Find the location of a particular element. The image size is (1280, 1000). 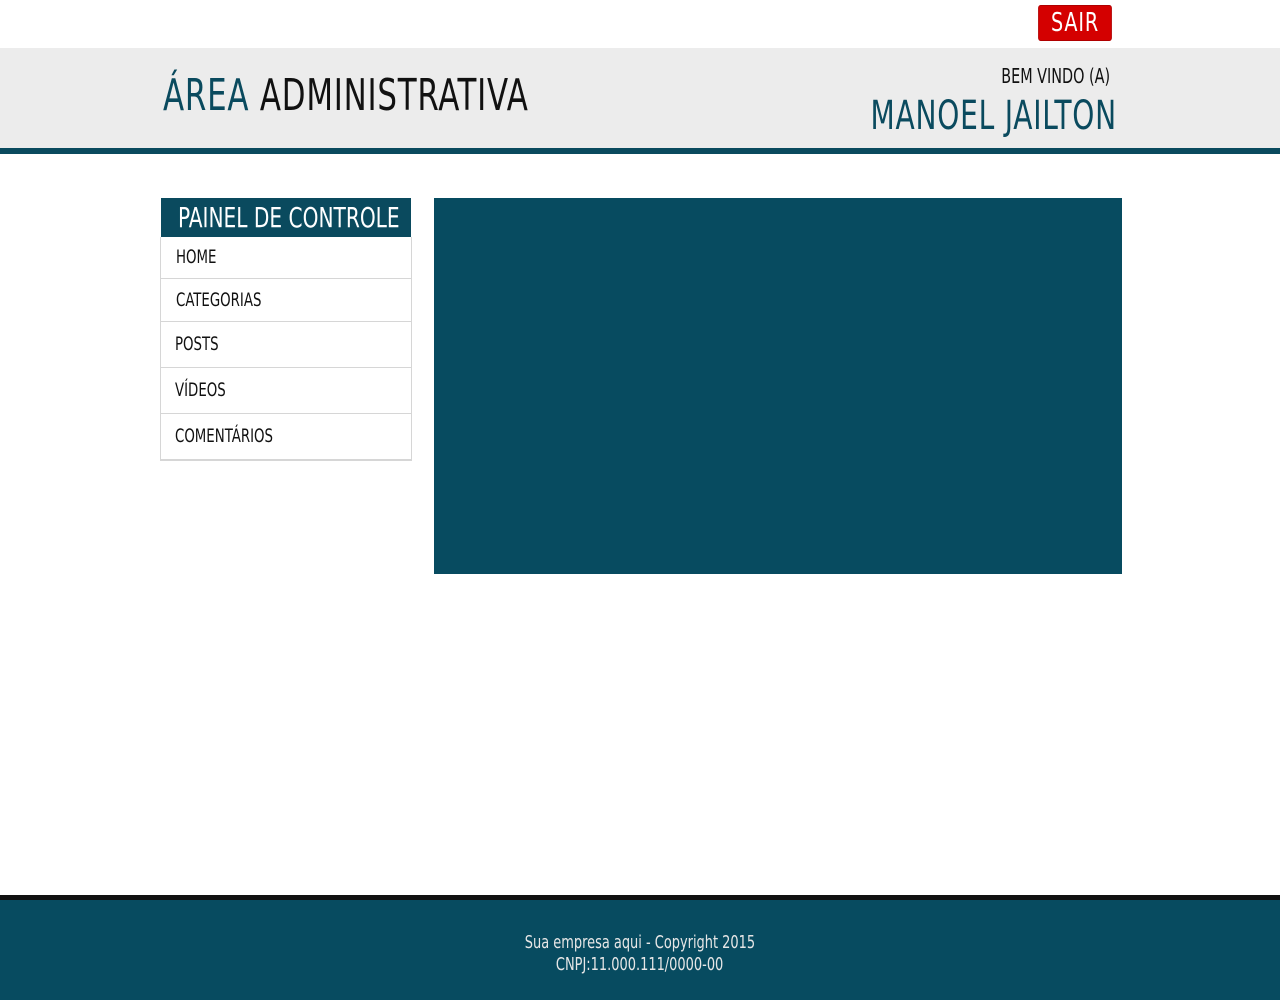

logout-button-label: SAIR is located at coordinates (1075, 23).